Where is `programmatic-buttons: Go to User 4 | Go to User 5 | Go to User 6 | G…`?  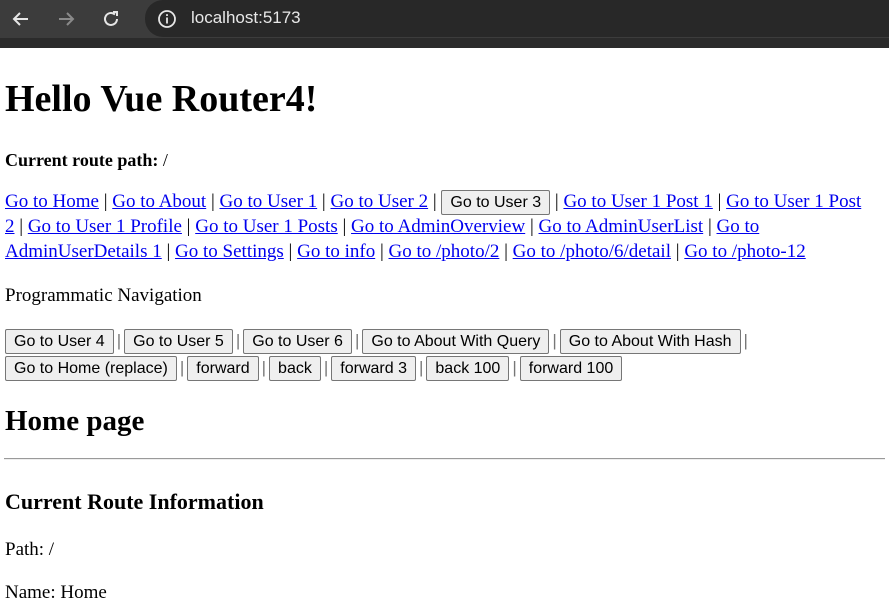 programmatic-buttons: Go to User 4 | Go to User 5 | Go to User 6 | G… is located at coordinates (445, 354).